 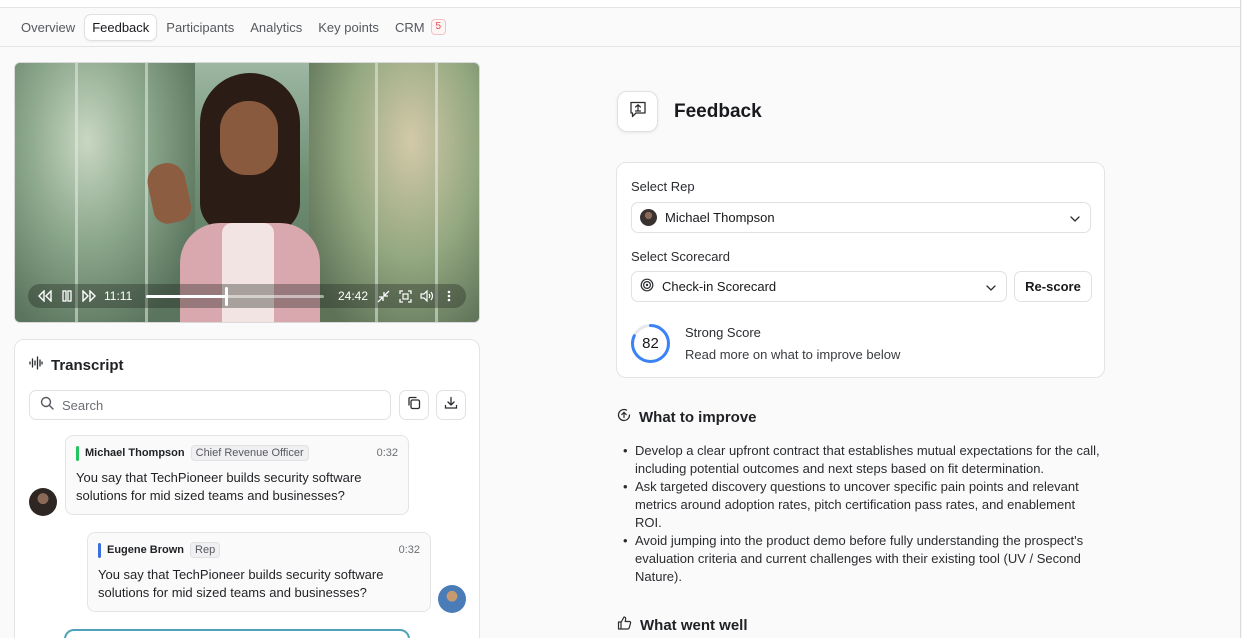 What do you see at coordinates (45, 296) in the screenshot?
I see `rewind-icon` at bounding box center [45, 296].